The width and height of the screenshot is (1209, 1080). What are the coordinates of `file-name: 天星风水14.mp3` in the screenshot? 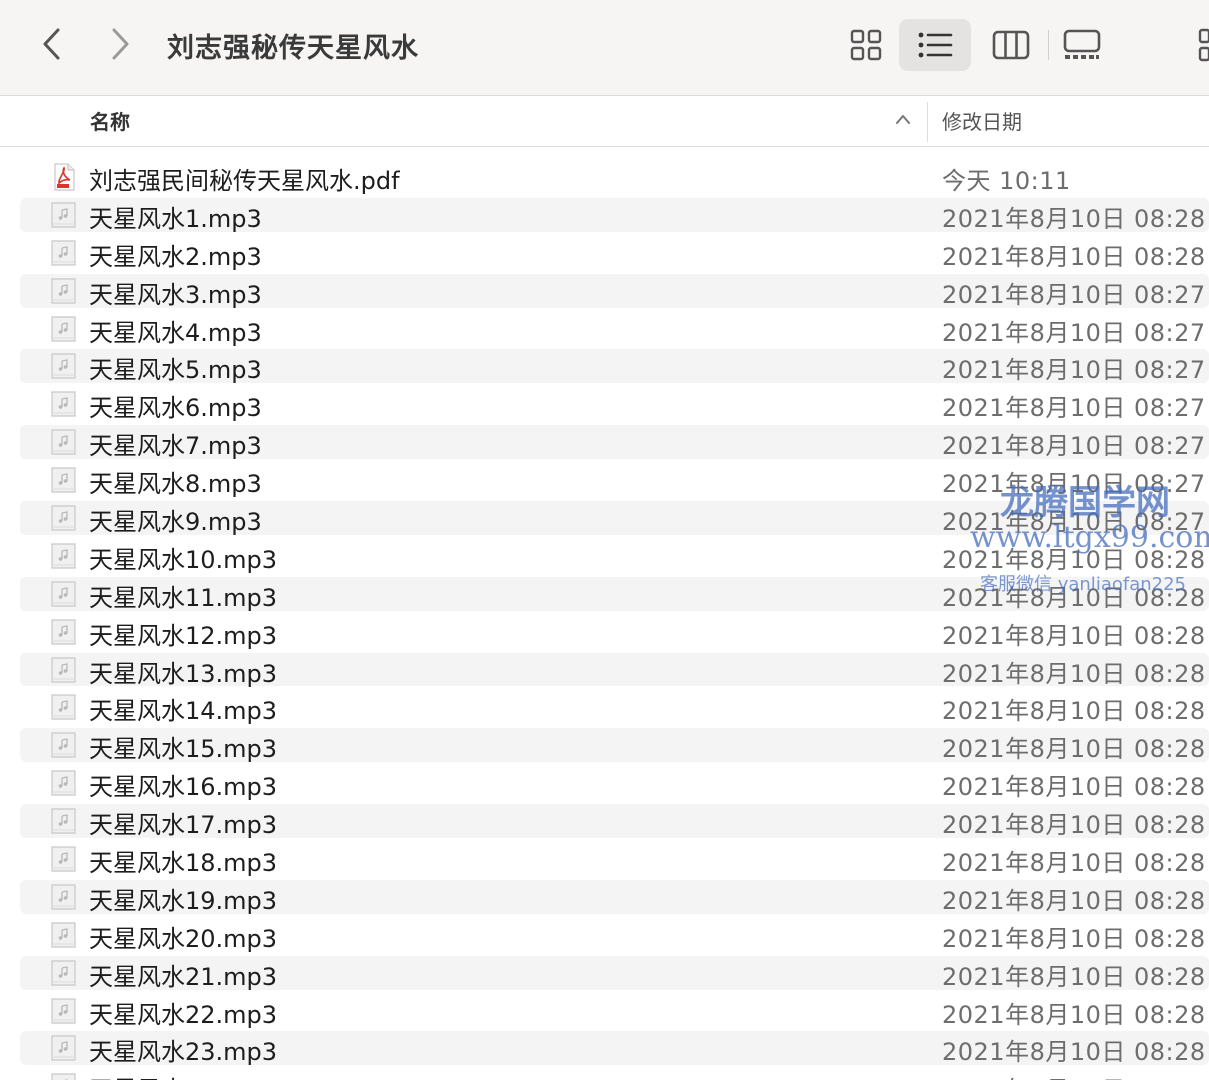 It's located at (183, 711).